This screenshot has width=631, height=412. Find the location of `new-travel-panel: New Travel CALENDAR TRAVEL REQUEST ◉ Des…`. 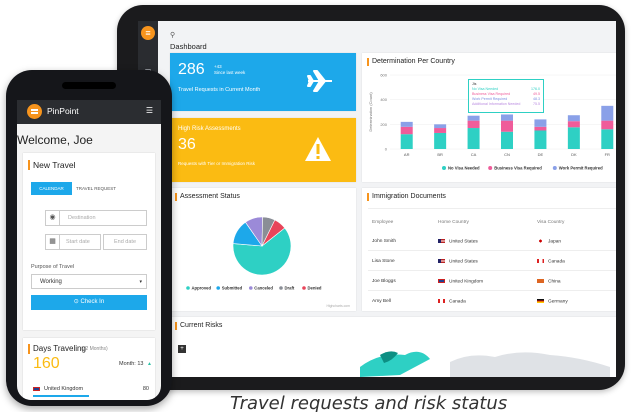

new-travel-panel: New Travel CALENDAR TRAVEL REQUEST ◉ Des… is located at coordinates (89, 241).